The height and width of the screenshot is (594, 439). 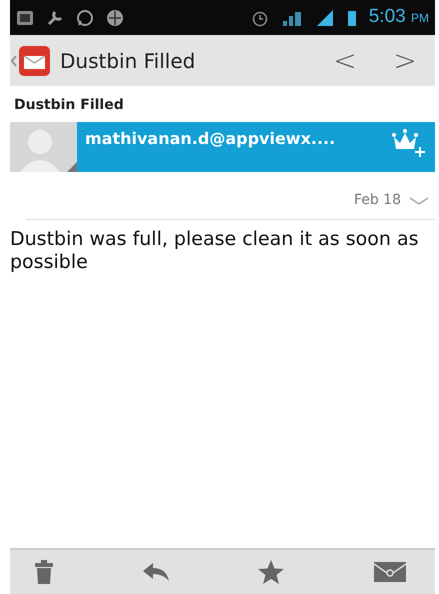 I want to click on previous-button: <, so click(x=345, y=60).